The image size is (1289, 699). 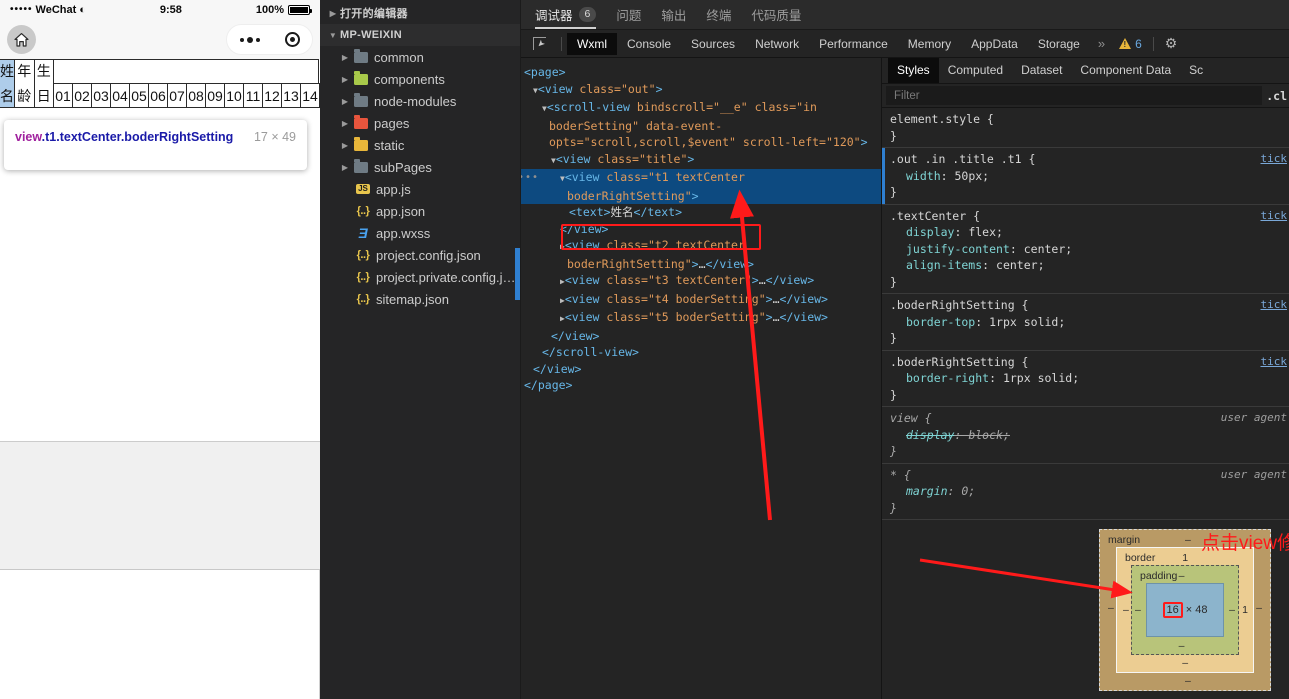 What do you see at coordinates (1089, 265) in the screenshot?
I see `css-declaration: align-items: center;` at bounding box center [1089, 265].